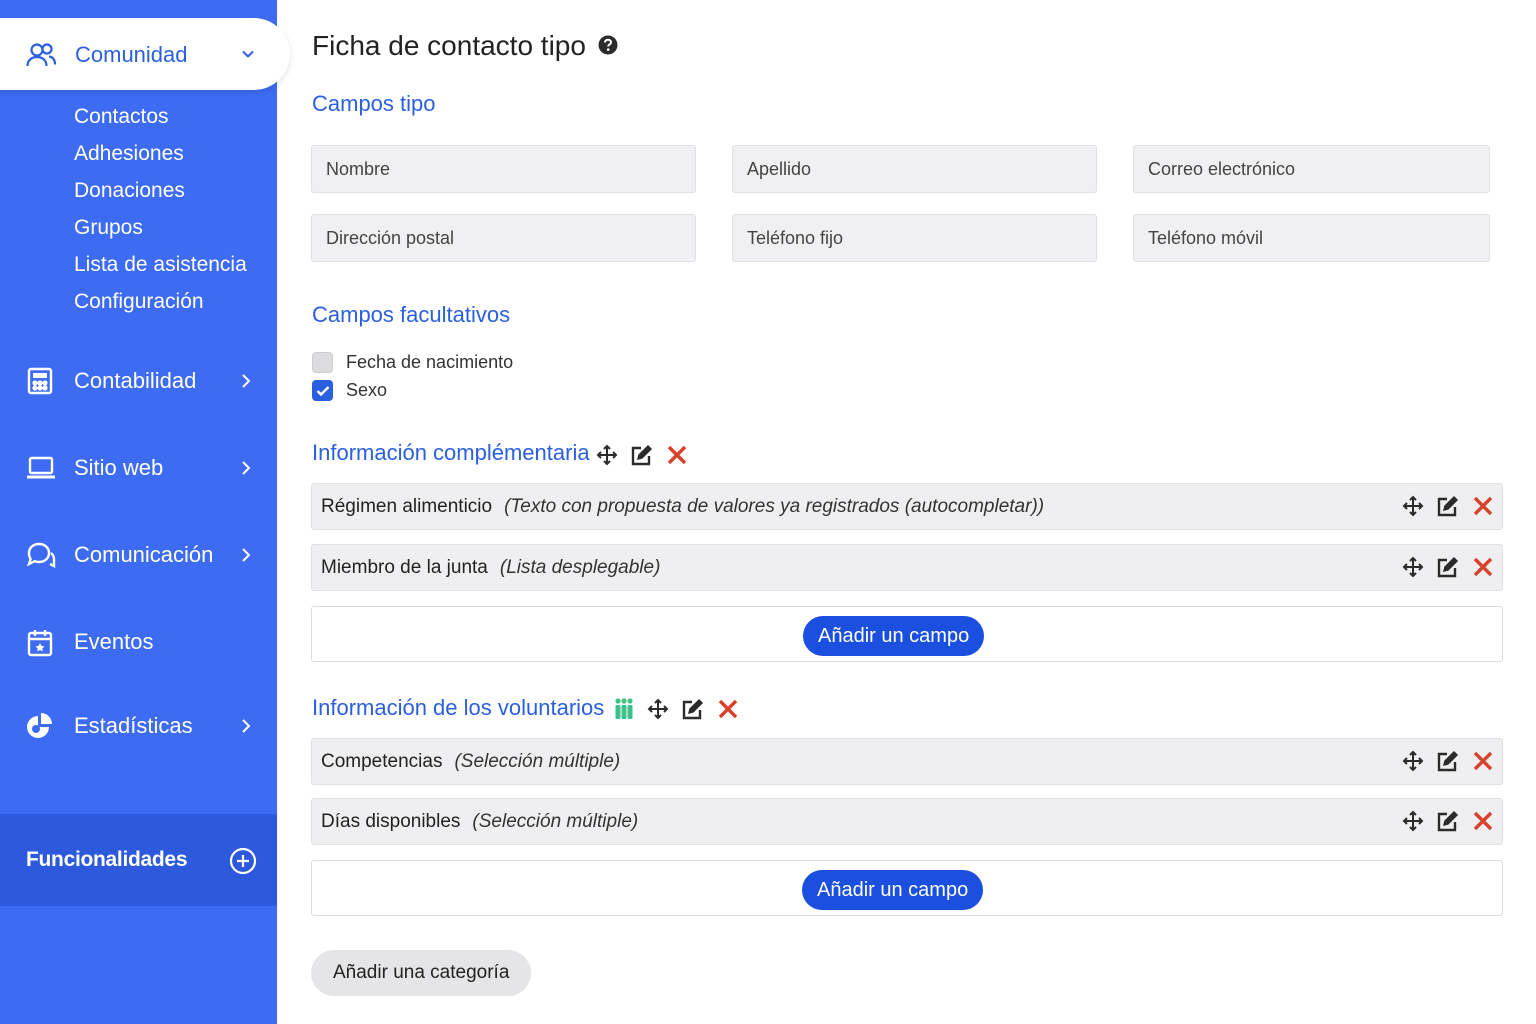  What do you see at coordinates (40, 383) in the screenshot?
I see `calculator-icon` at bounding box center [40, 383].